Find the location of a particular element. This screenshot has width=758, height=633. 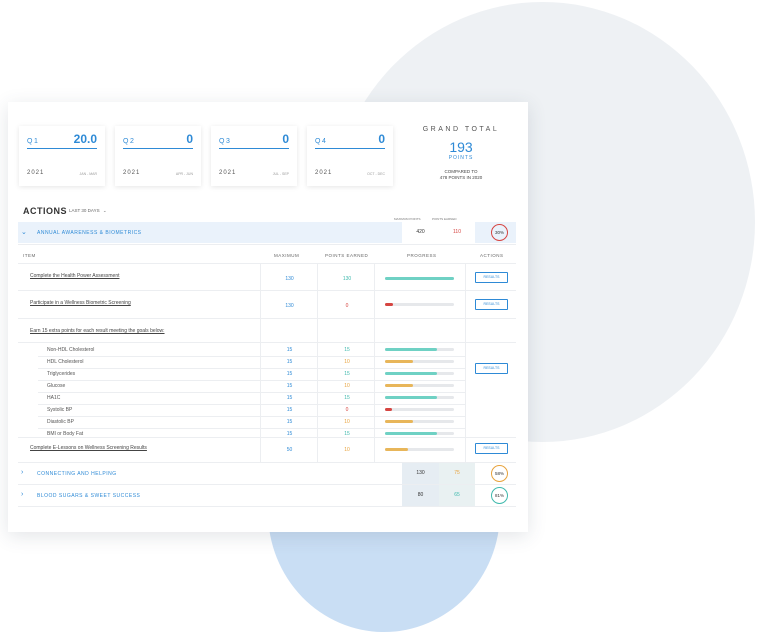

item-points-earned: 0 is located at coordinates (347, 306).